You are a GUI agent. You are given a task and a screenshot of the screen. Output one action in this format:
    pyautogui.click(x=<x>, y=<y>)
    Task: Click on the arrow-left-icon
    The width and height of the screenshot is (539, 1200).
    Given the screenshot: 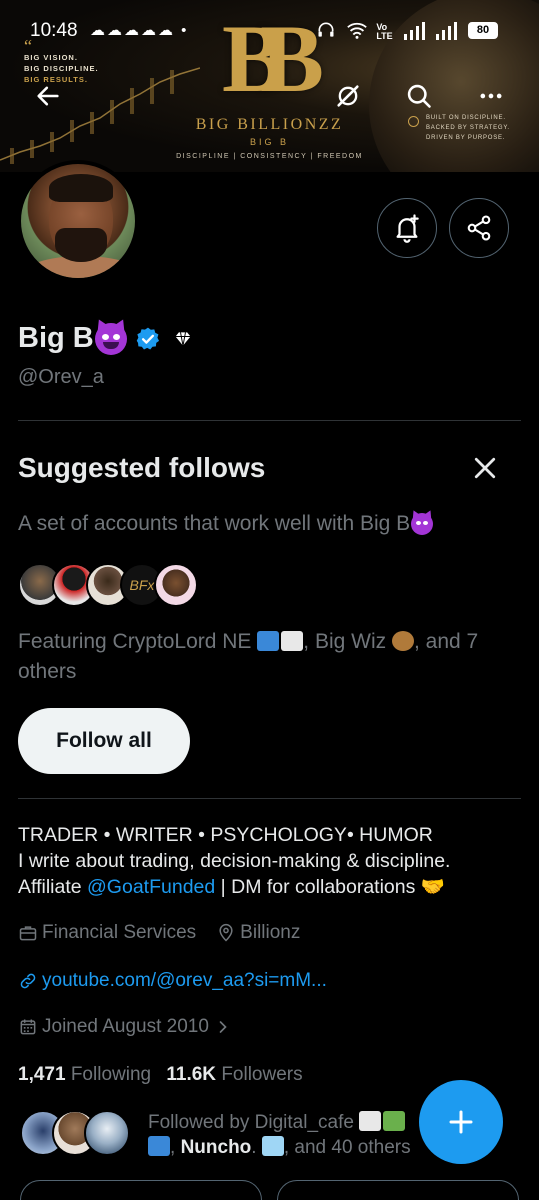 What is the action you would take?
    pyautogui.click(x=48, y=96)
    